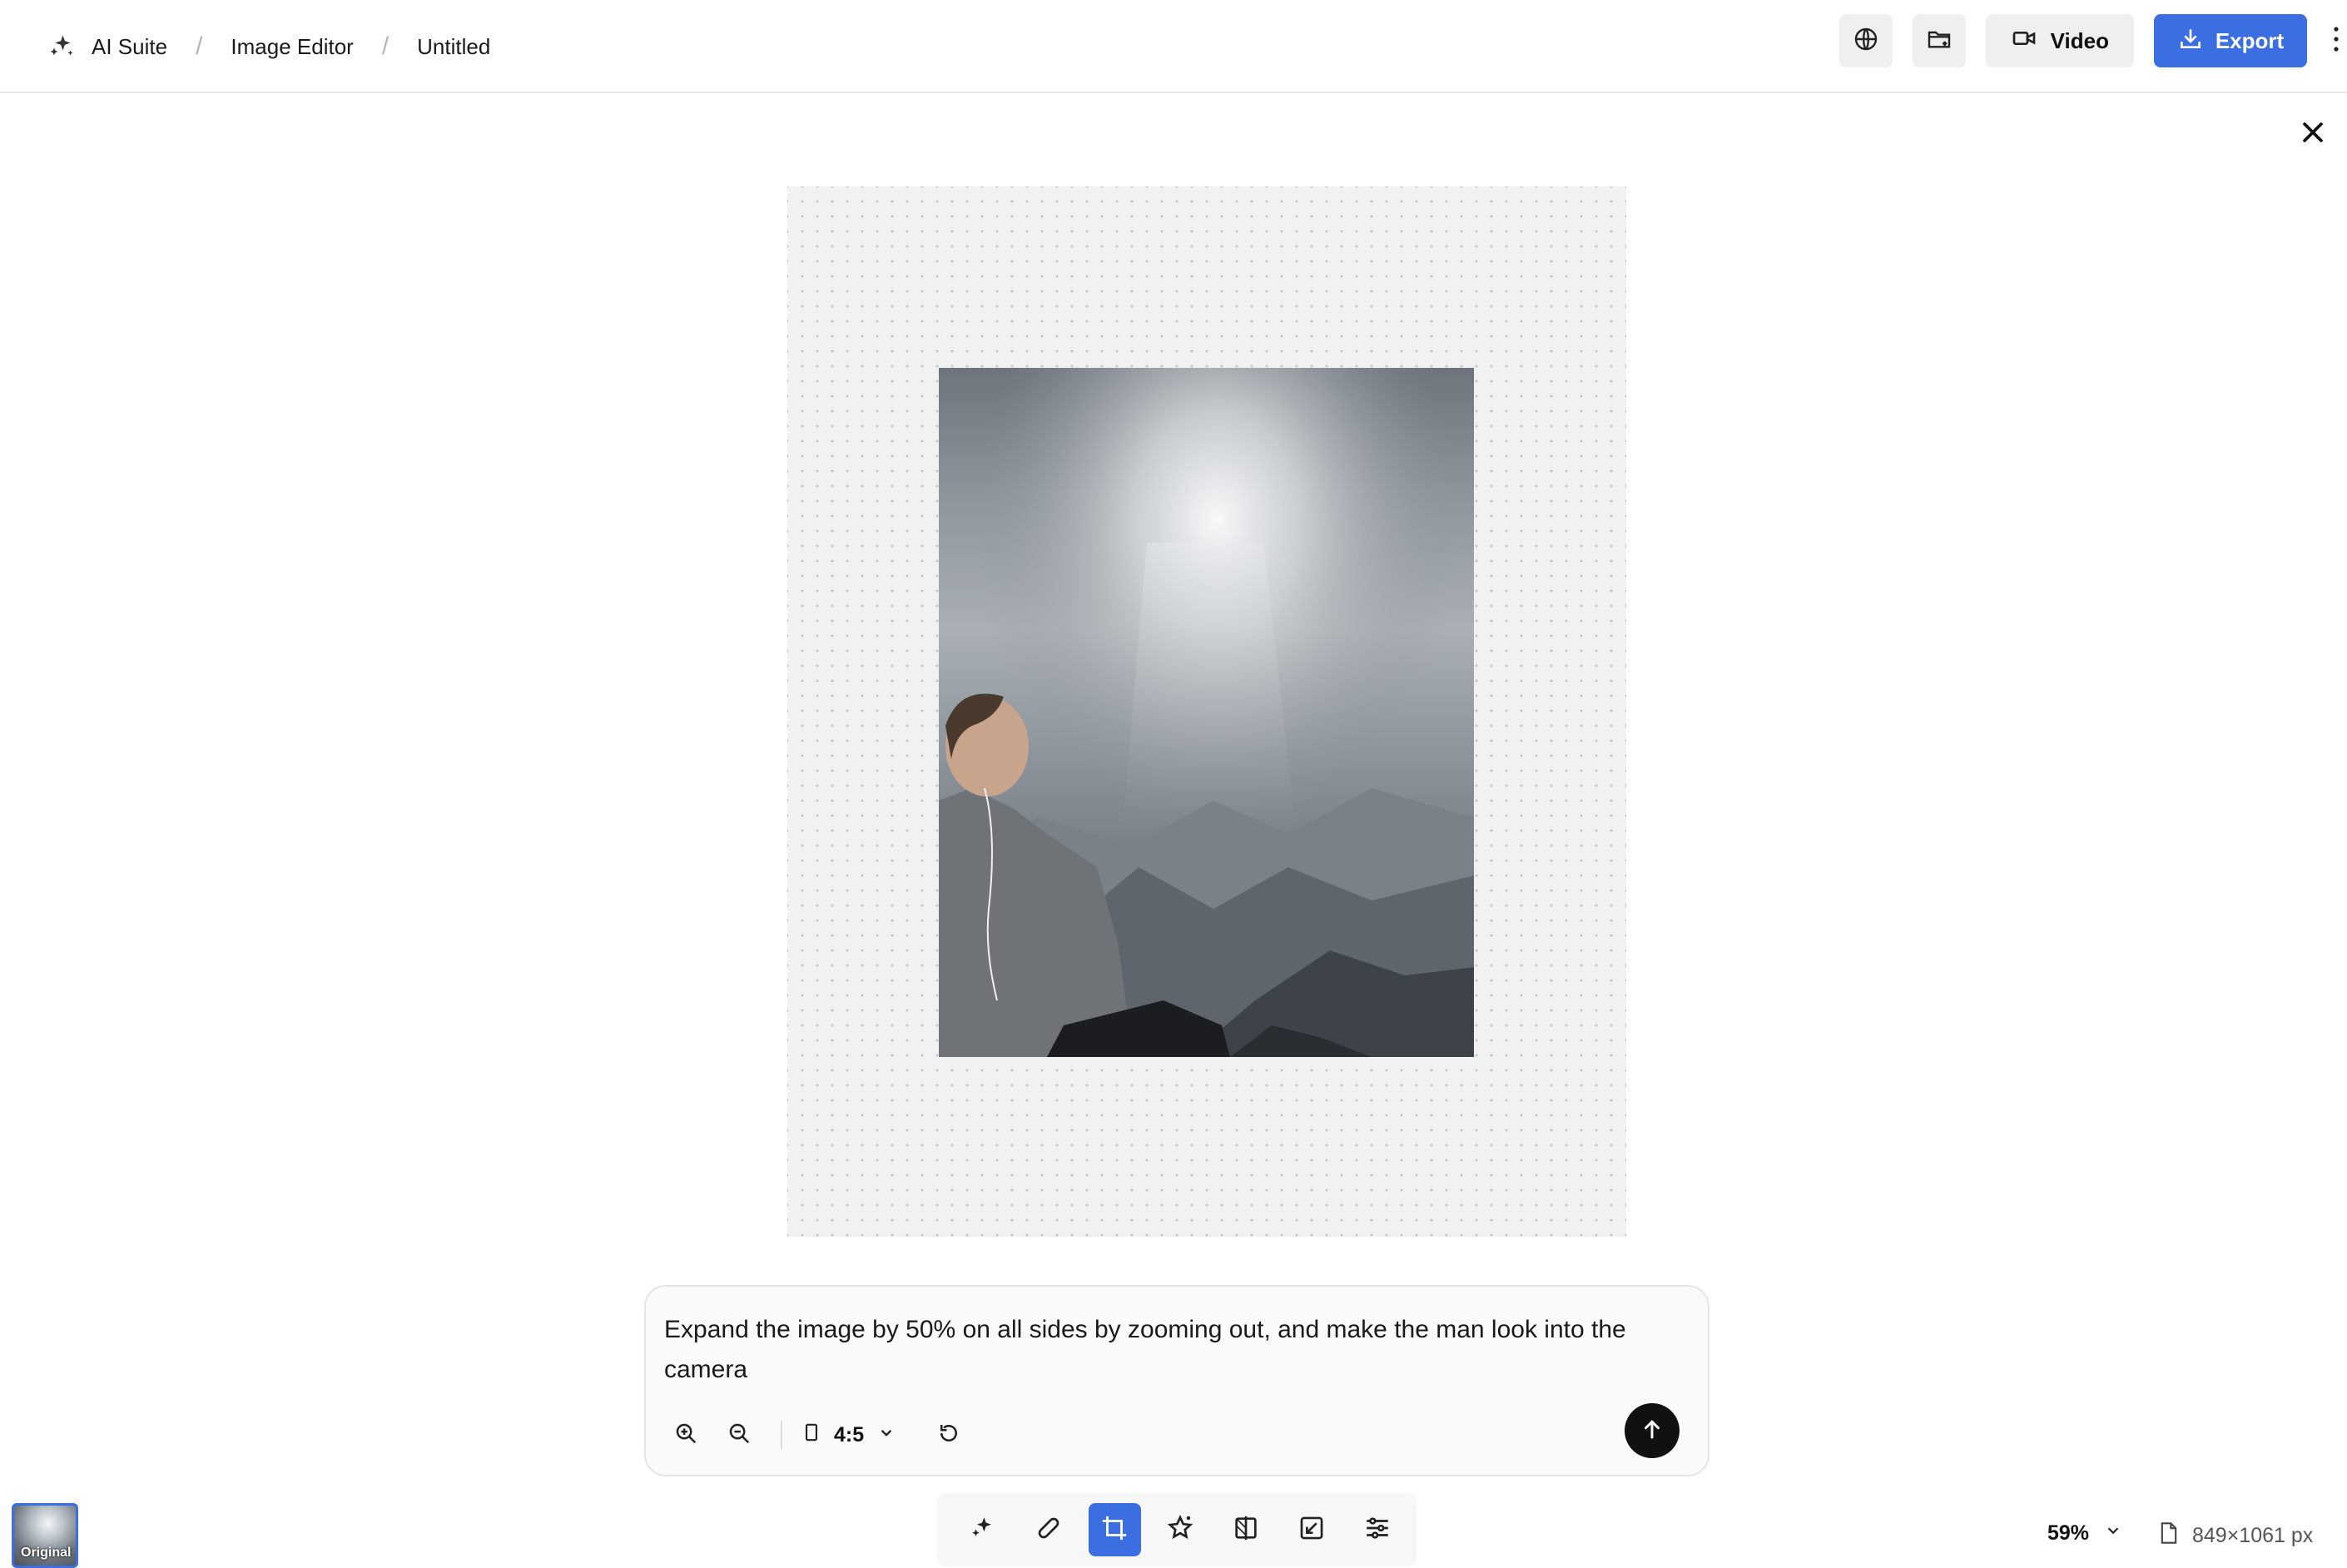  Describe the element at coordinates (2068, 1533) in the screenshot. I see `zoom-value: 59%` at that location.